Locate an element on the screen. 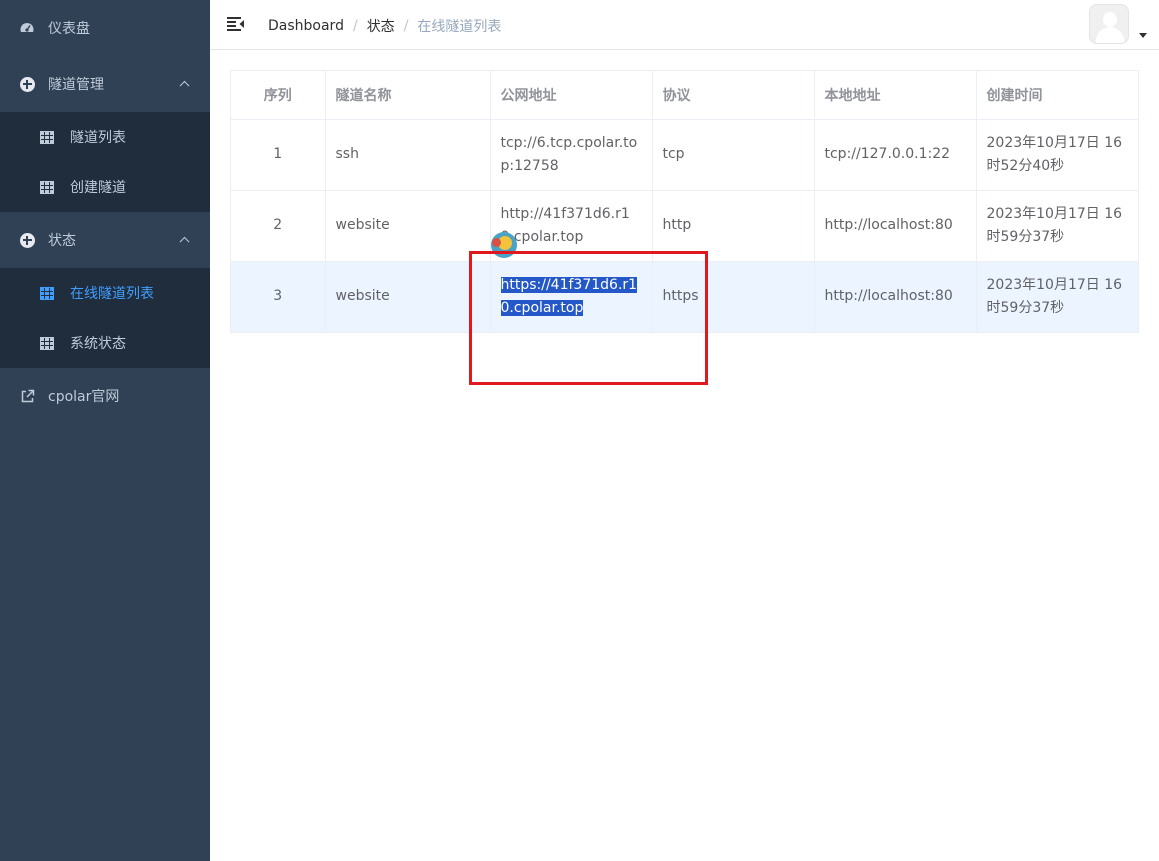  sidebar-item-system-status: 系统状态 is located at coordinates (105, 343).